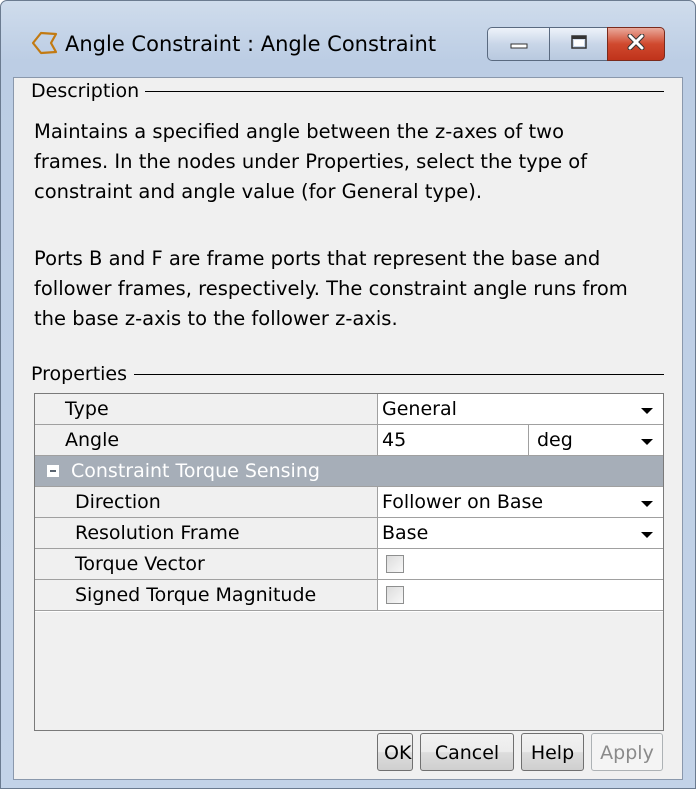 The image size is (696, 789). I want to click on property-name: Direction, so click(206, 502).